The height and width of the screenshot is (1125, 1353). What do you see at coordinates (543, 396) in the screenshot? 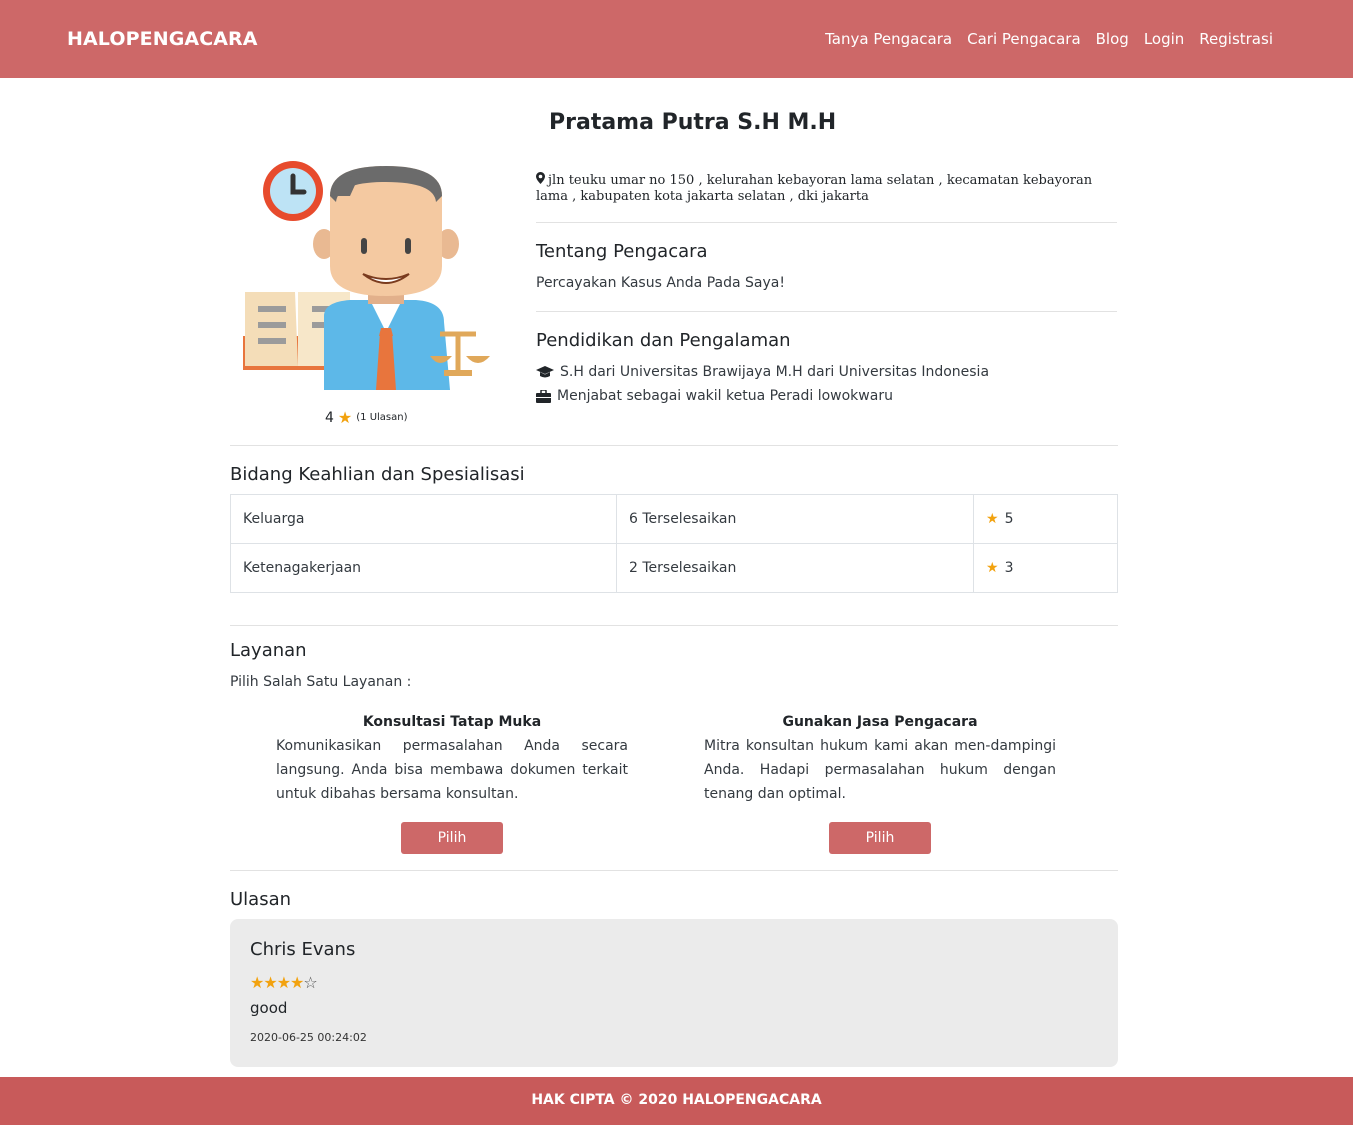
I see `briefcase-icon` at bounding box center [543, 396].